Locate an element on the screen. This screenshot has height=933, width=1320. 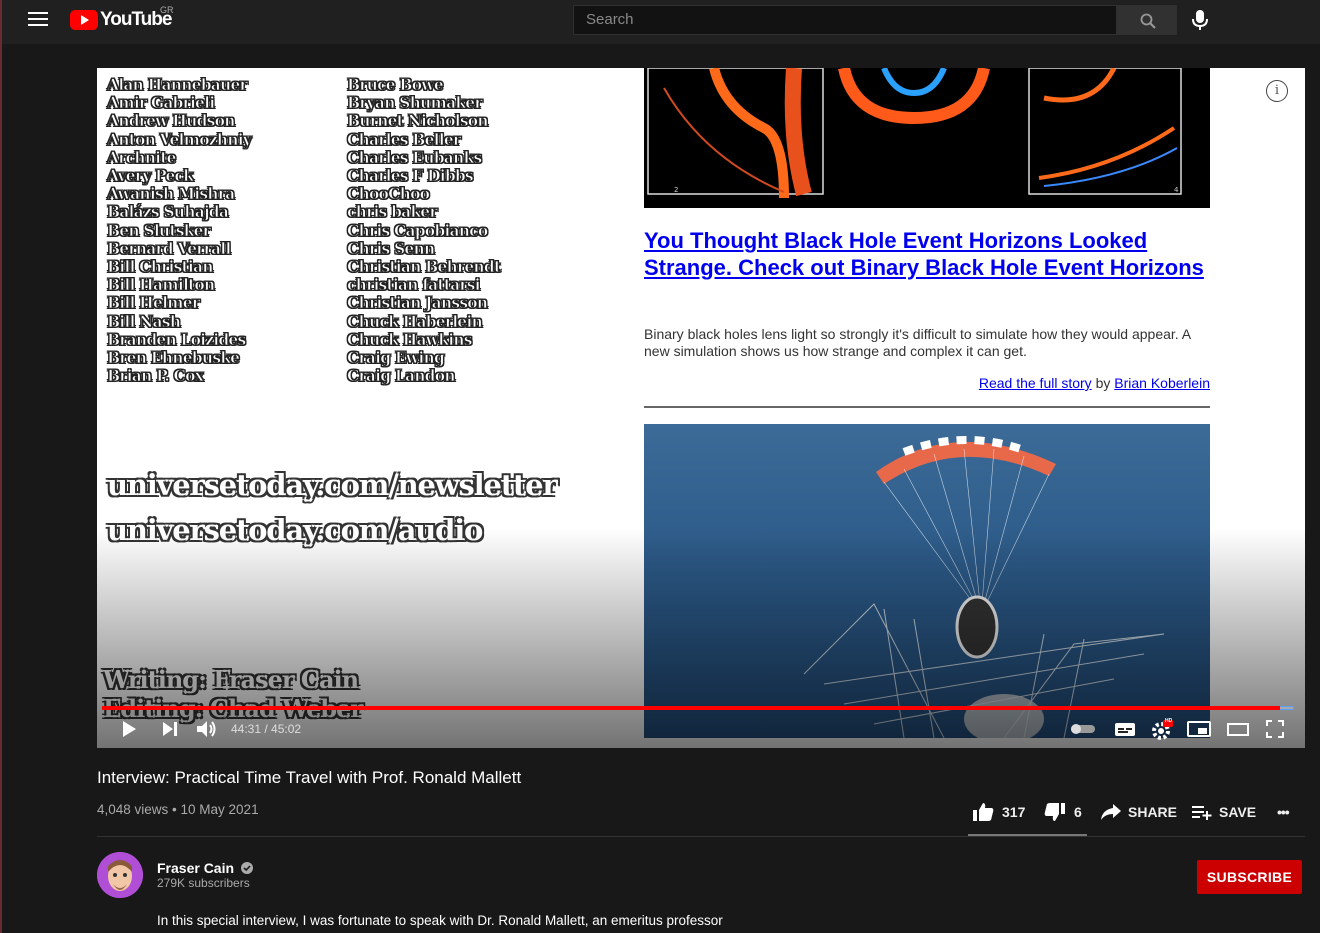
supporter-name: Burnet Nicholson is located at coordinates (418, 121).